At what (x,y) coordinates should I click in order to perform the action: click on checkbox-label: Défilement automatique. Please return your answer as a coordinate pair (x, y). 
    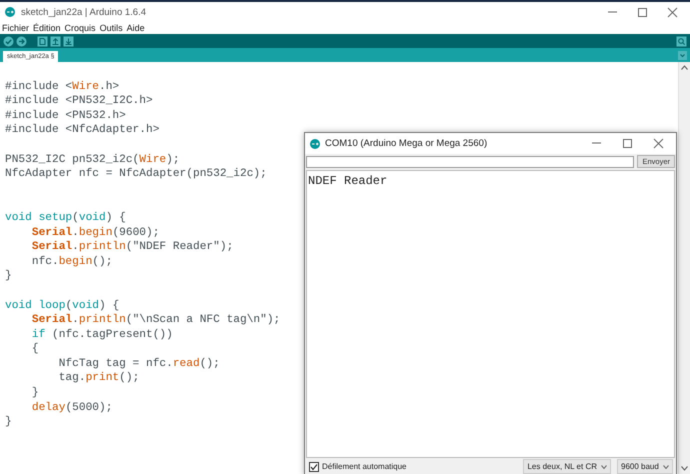
    Looking at the image, I should click on (364, 466).